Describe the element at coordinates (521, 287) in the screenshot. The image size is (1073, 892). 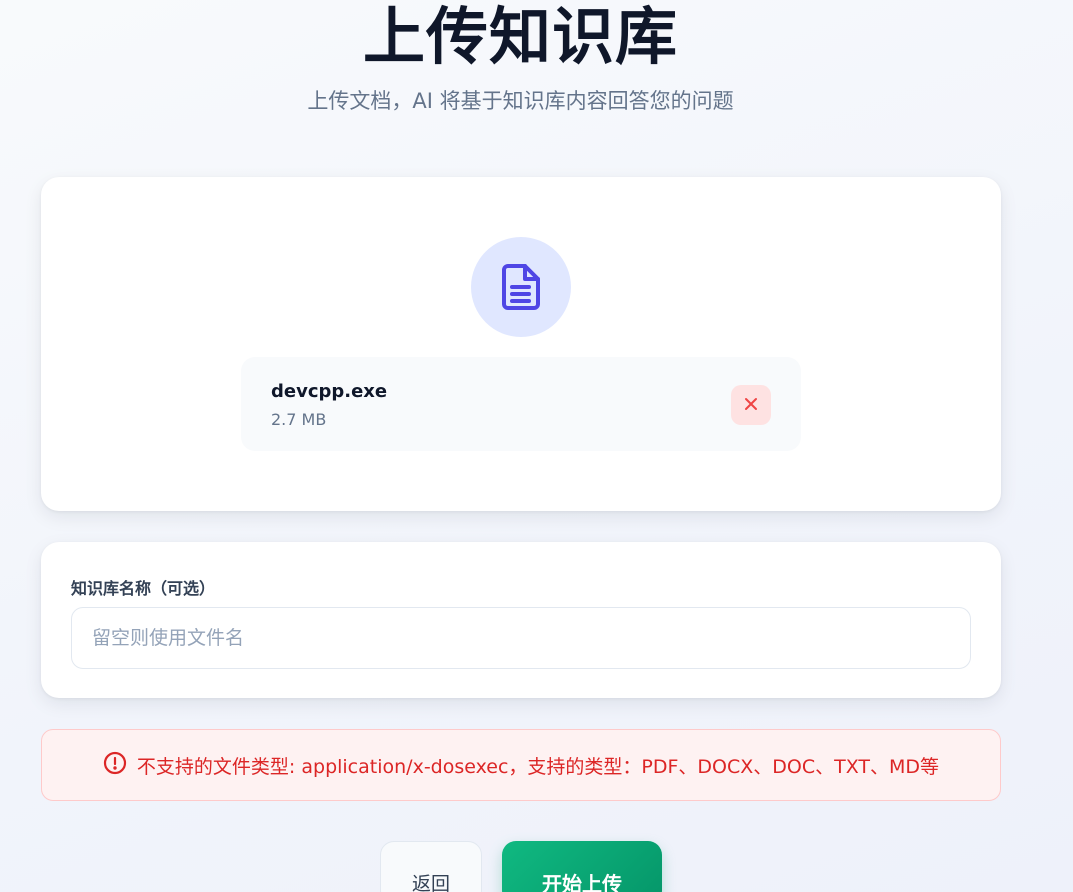
I see `document-icon` at that location.